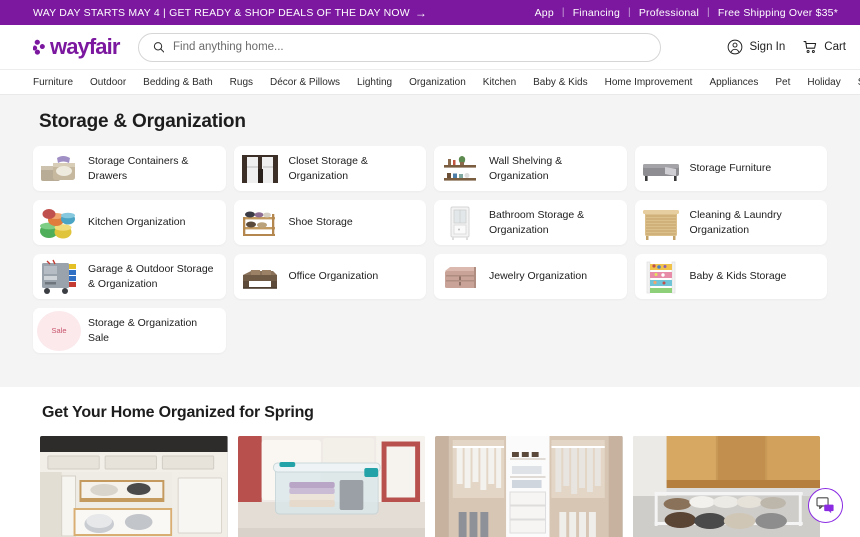 The height and width of the screenshot is (537, 860). Describe the element at coordinates (738, 276) in the screenshot. I see `category-tile-label: Baby & Kids Storage` at that location.